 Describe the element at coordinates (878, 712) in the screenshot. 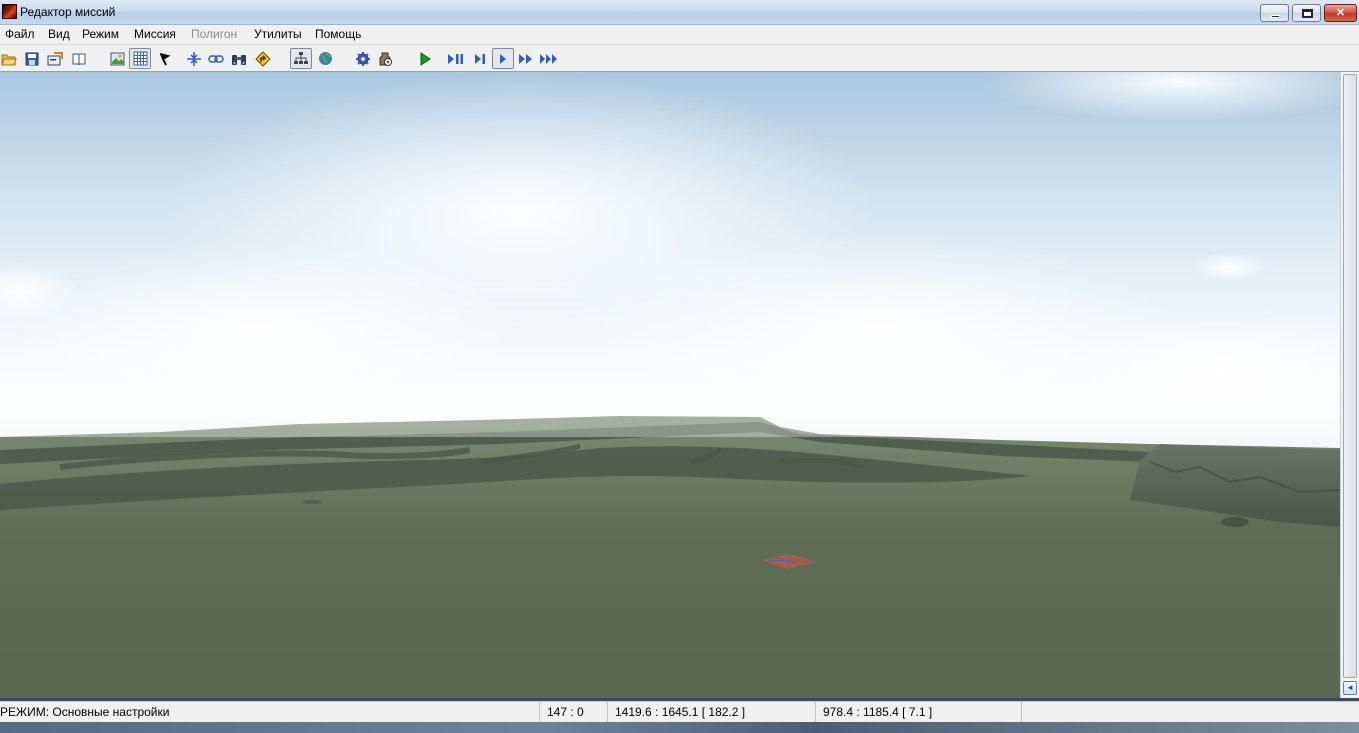

I see `status-target-pos-text: 978.4 : 1185.4 [ 7.1 ]` at that location.